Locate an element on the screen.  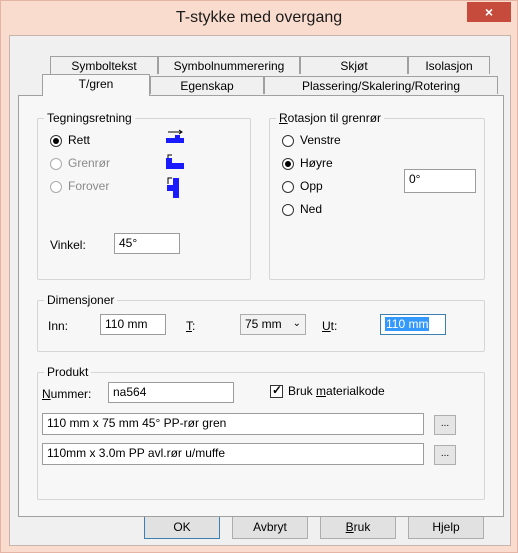
tee-branch-icon is located at coordinates (175, 161).